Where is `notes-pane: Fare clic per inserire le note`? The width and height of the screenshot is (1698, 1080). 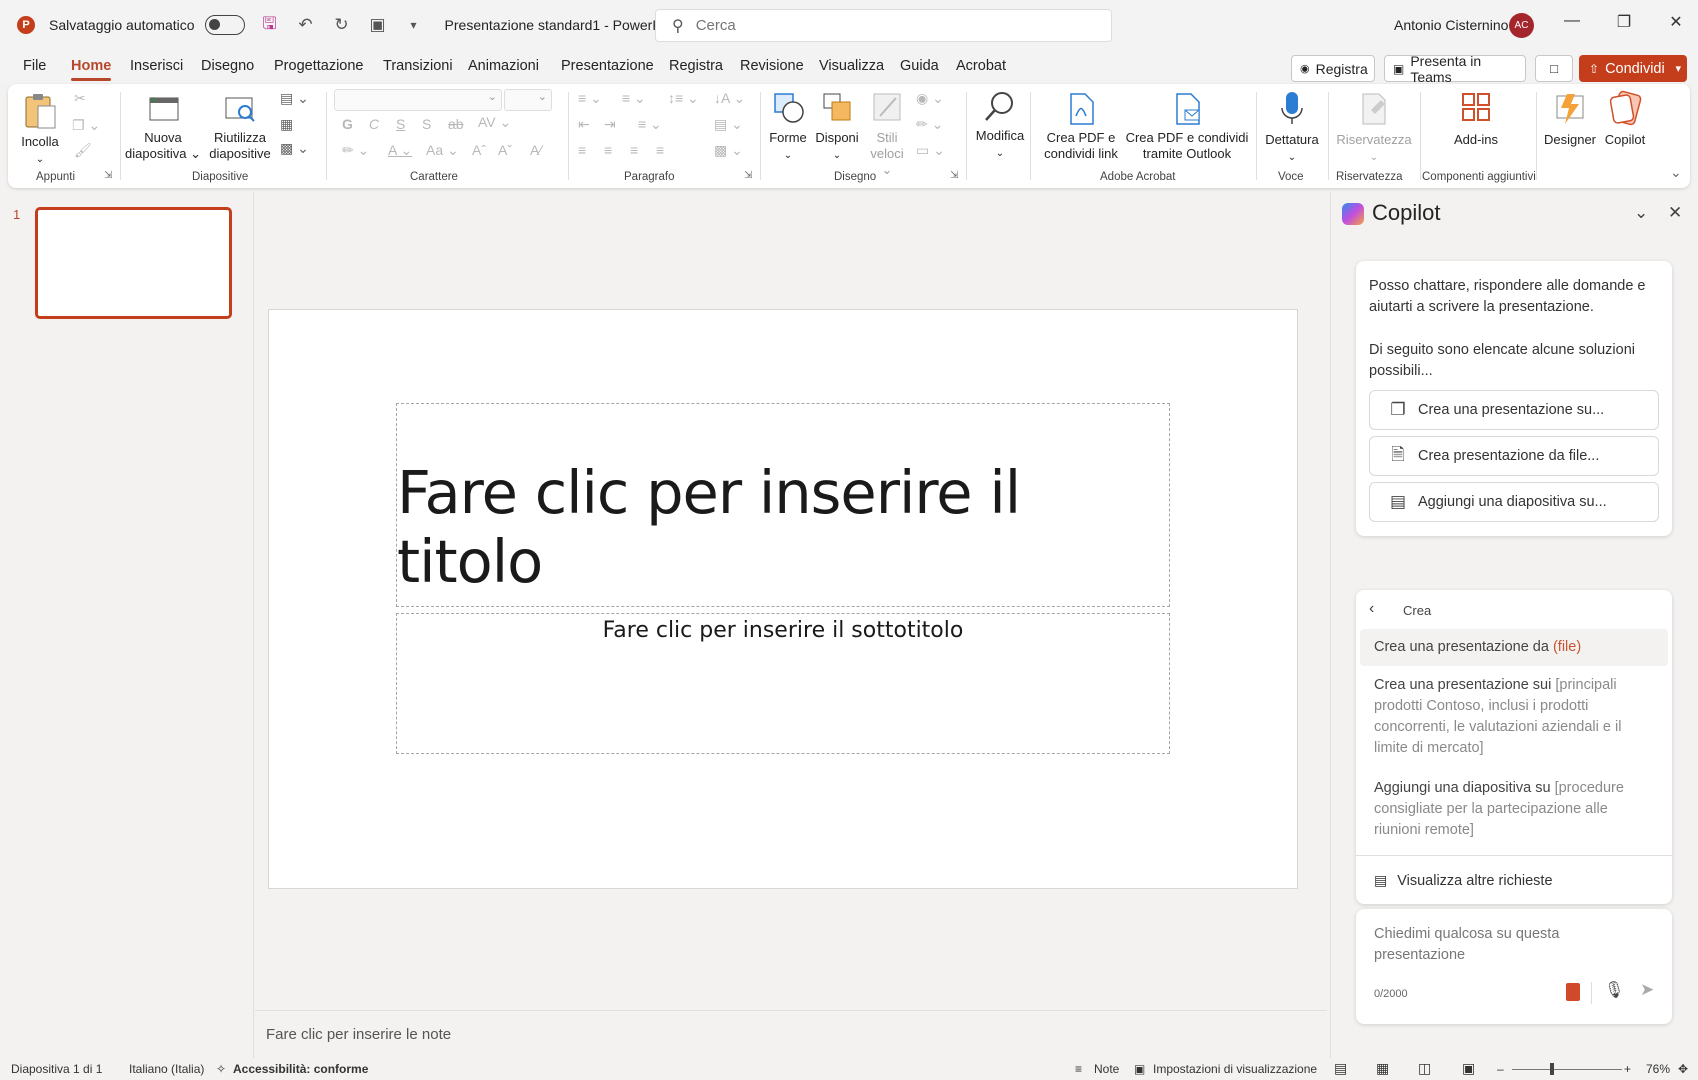 notes-pane: Fare clic per inserire le note is located at coordinates (791, 1033).